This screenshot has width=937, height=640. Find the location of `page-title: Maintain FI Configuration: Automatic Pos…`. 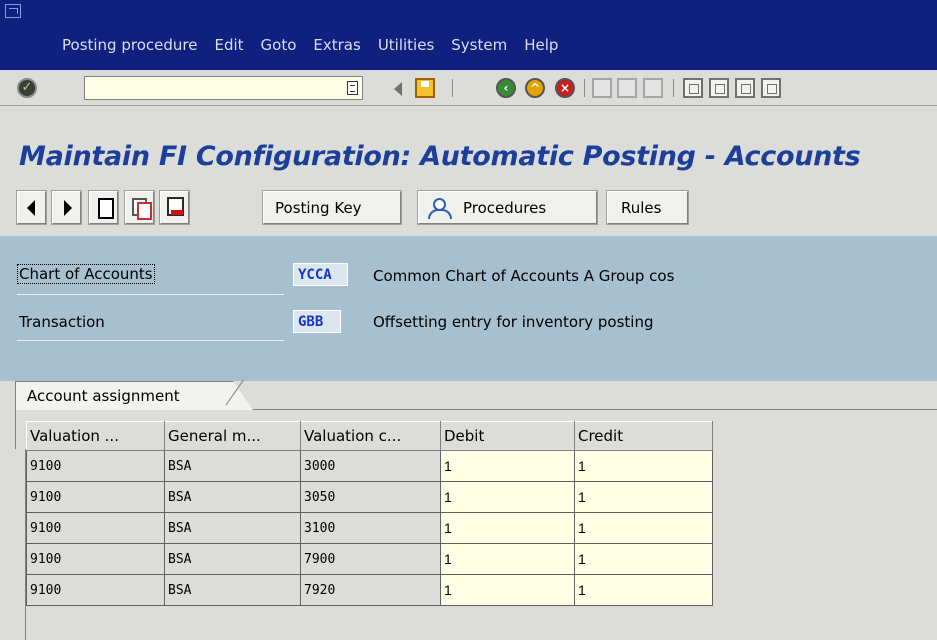

page-title: Maintain FI Configuration: Automatic Pos… is located at coordinates (440, 156).